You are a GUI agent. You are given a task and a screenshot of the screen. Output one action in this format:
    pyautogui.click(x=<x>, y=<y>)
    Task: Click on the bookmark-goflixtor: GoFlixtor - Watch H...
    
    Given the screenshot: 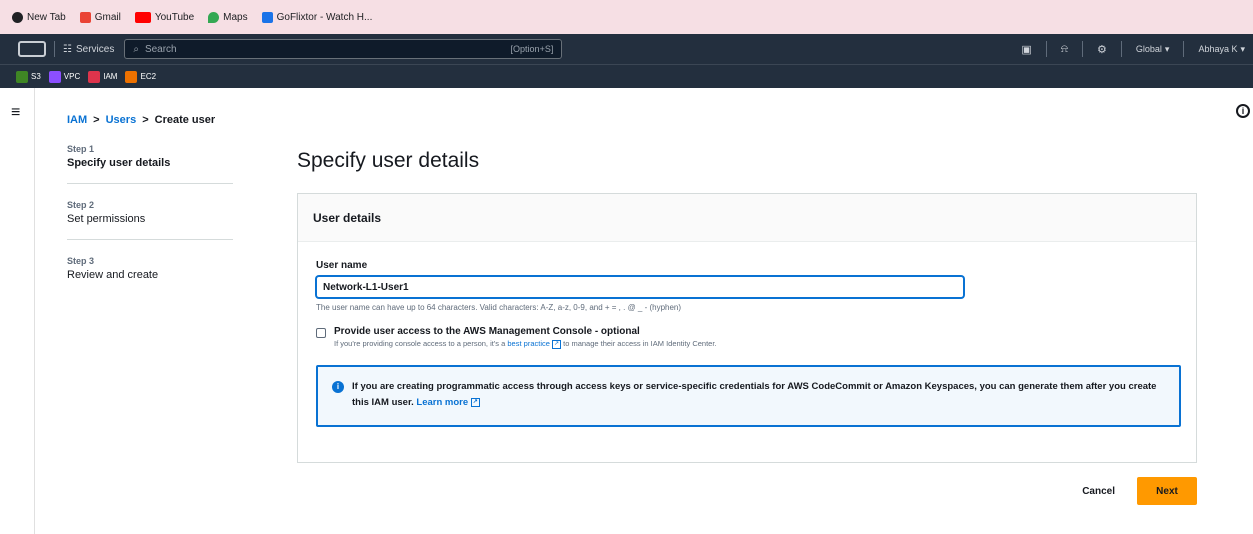 What is the action you would take?
    pyautogui.click(x=316, y=17)
    